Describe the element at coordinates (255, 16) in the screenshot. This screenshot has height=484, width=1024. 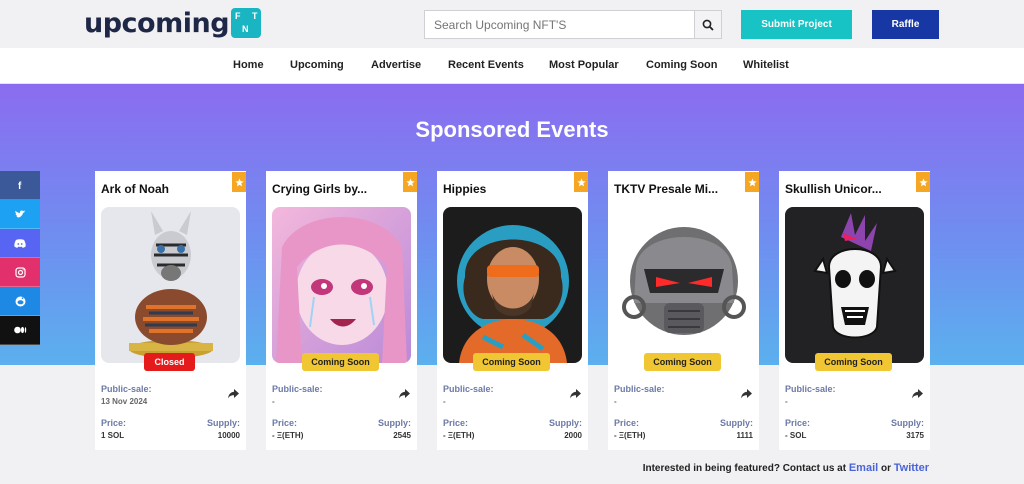
I see `logo-letter-t: T` at that location.